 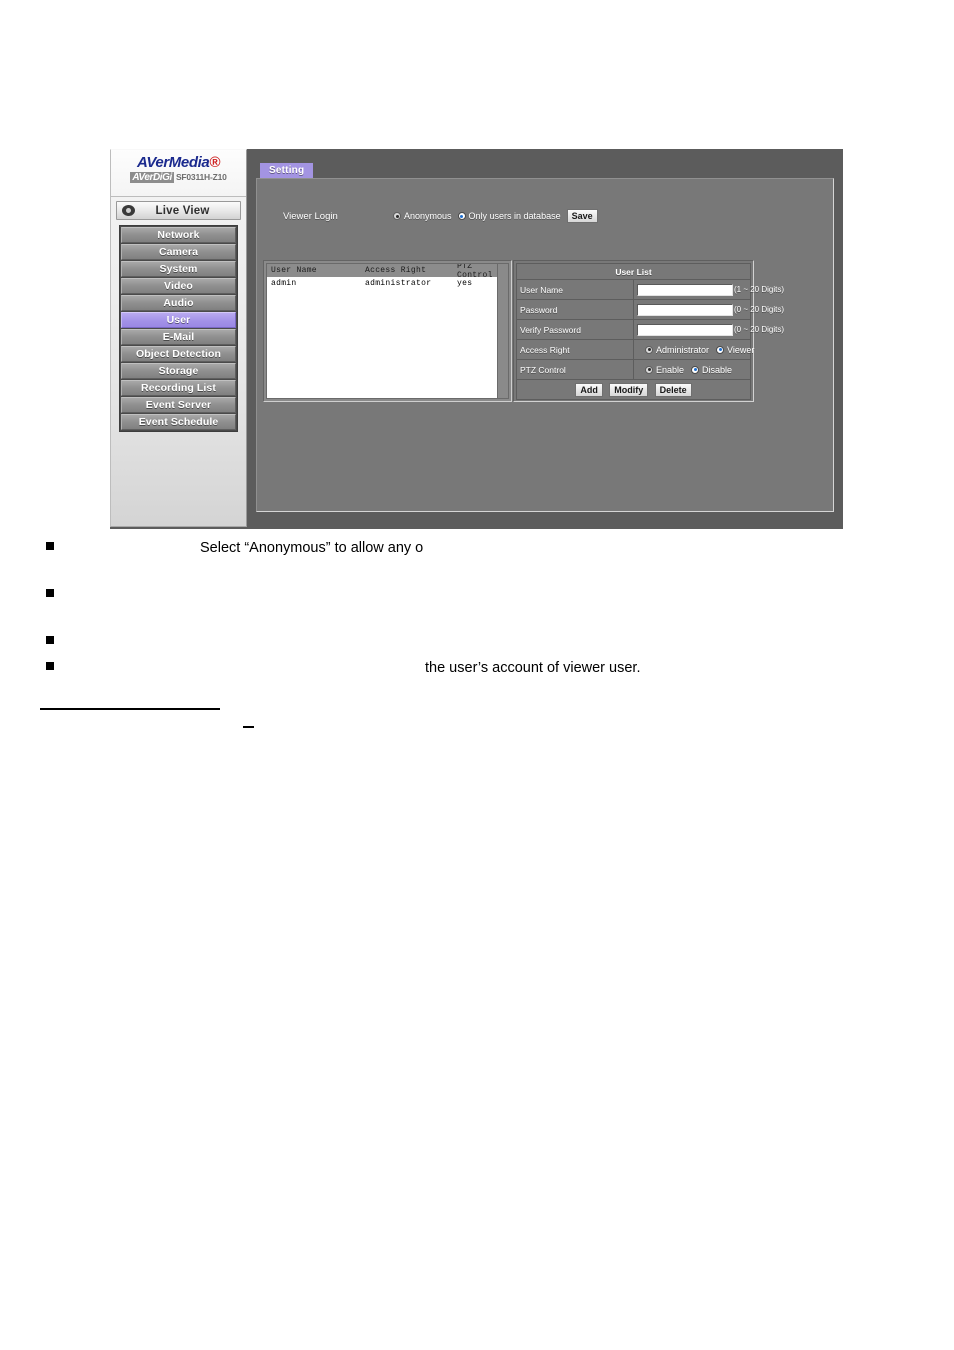 What do you see at coordinates (178, 405) in the screenshot?
I see `sidebar-item-event-server: Event Server` at bounding box center [178, 405].